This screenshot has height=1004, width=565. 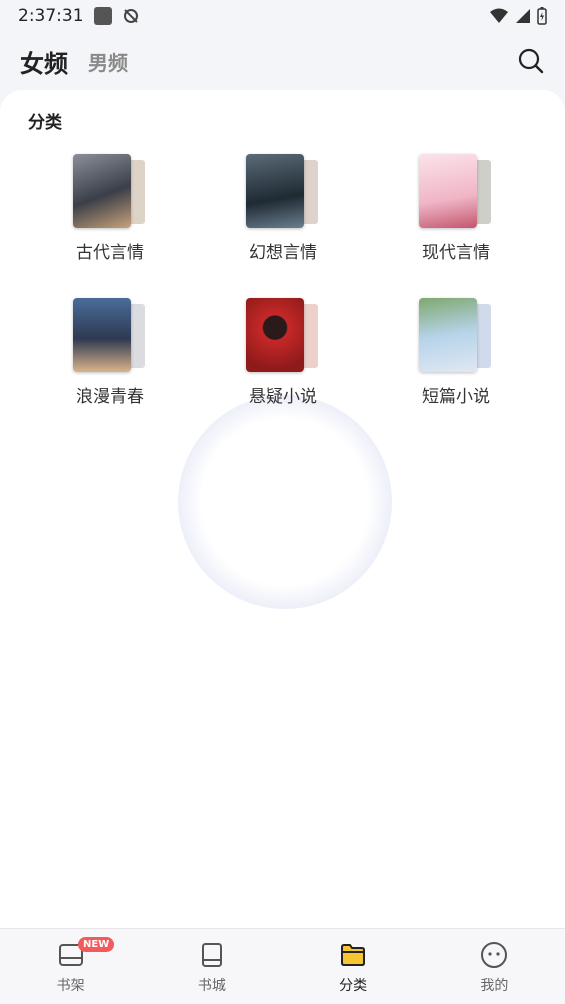 I want to click on section-title: 分类, so click(x=45, y=123).